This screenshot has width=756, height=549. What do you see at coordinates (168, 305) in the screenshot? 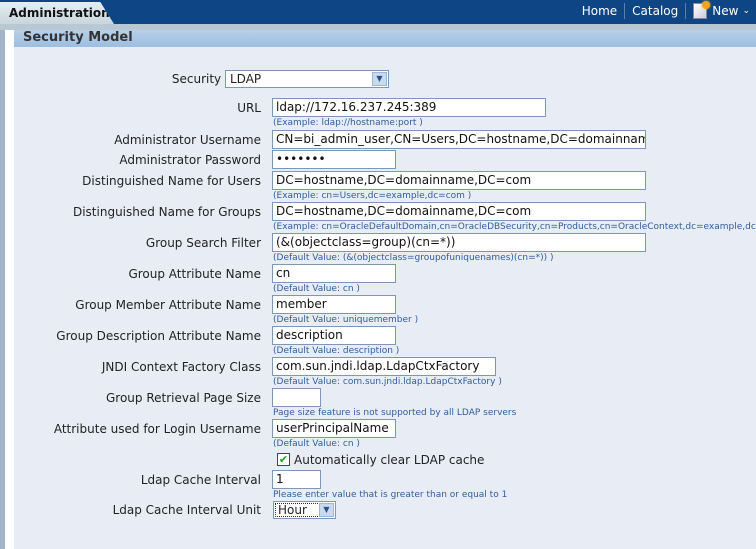
I see `group-member-attr-label: Group Member Attribute Name` at bounding box center [168, 305].